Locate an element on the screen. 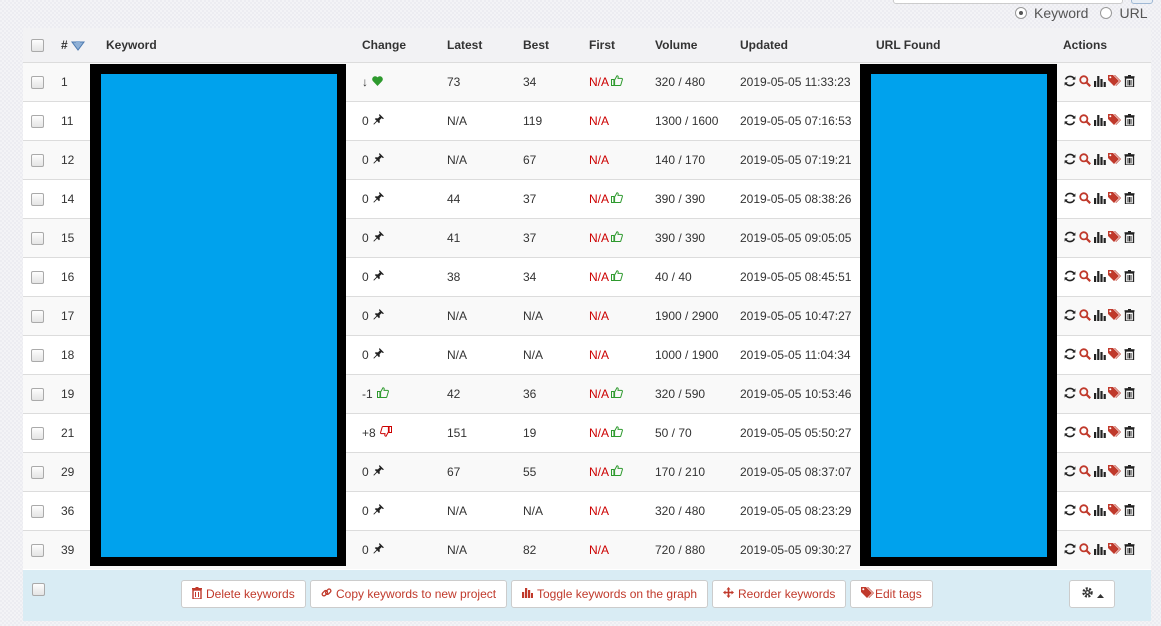  header-keyword: Keyword is located at coordinates (234, 45).